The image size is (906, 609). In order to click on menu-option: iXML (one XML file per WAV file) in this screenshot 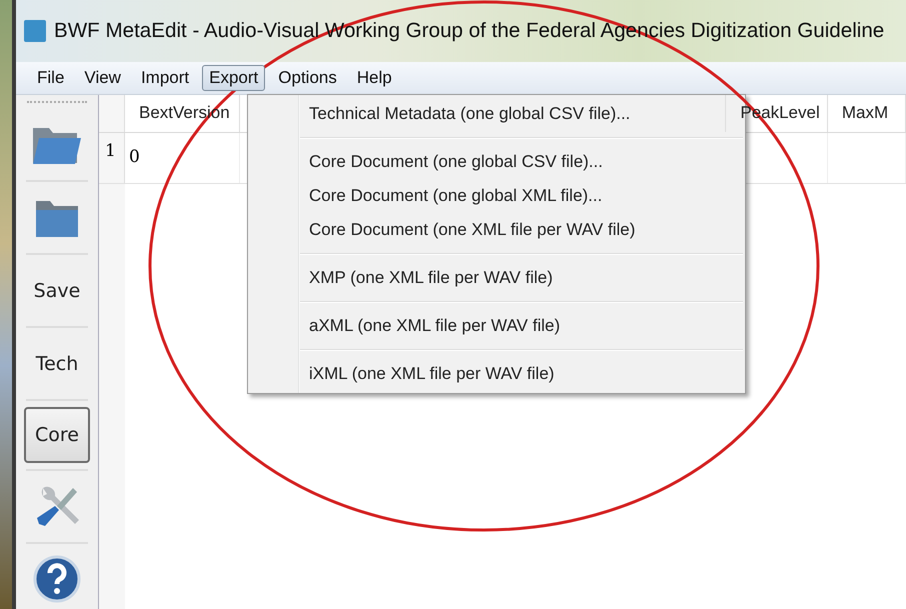, I will do `click(496, 374)`.